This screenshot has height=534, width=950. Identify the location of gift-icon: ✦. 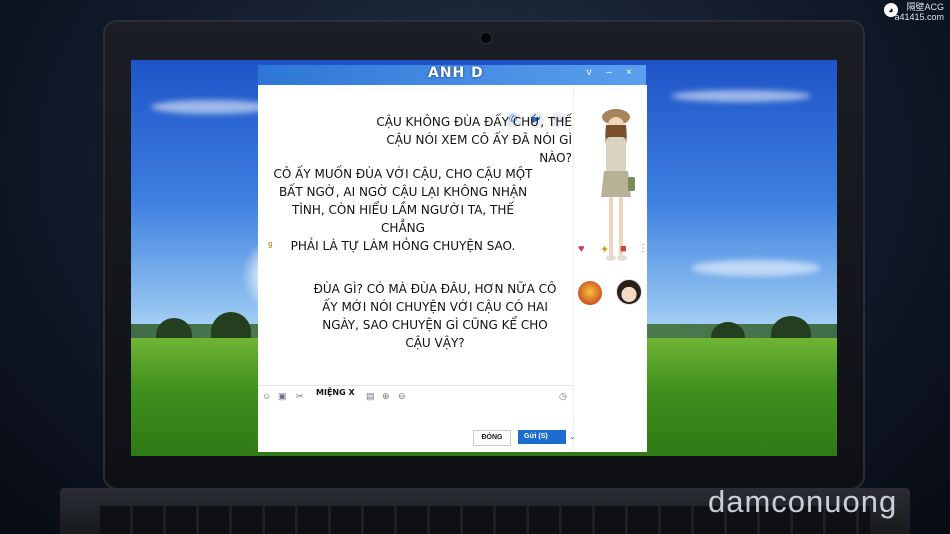
(604, 249).